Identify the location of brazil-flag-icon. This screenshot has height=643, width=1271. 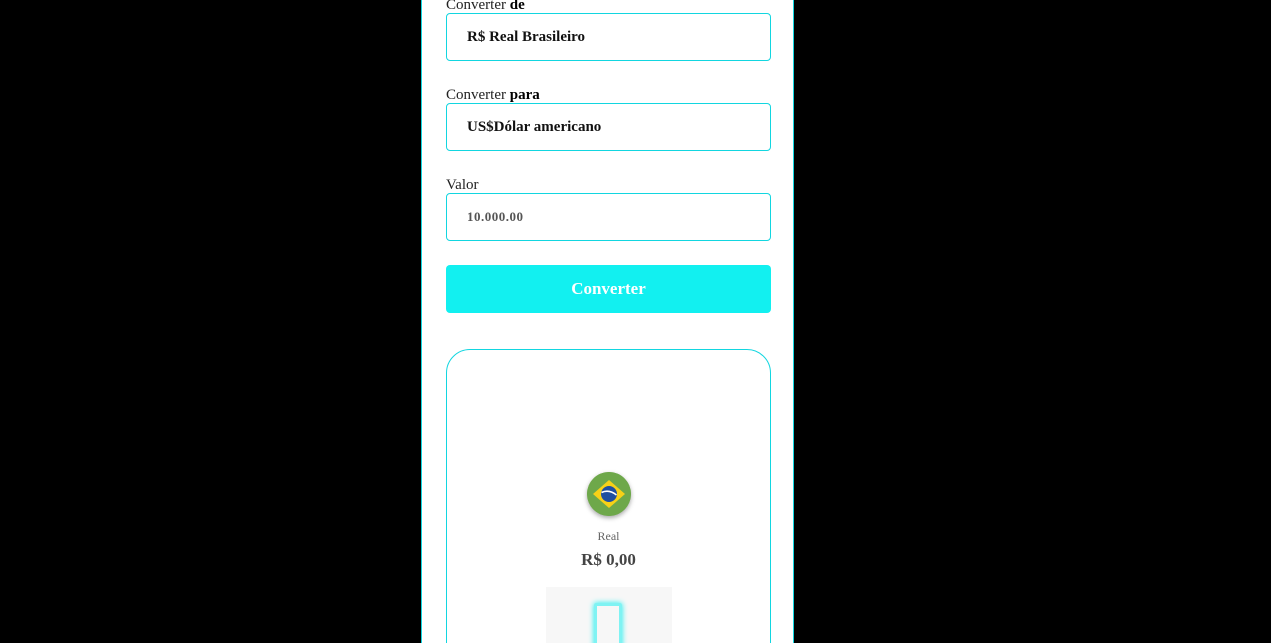
(609, 494).